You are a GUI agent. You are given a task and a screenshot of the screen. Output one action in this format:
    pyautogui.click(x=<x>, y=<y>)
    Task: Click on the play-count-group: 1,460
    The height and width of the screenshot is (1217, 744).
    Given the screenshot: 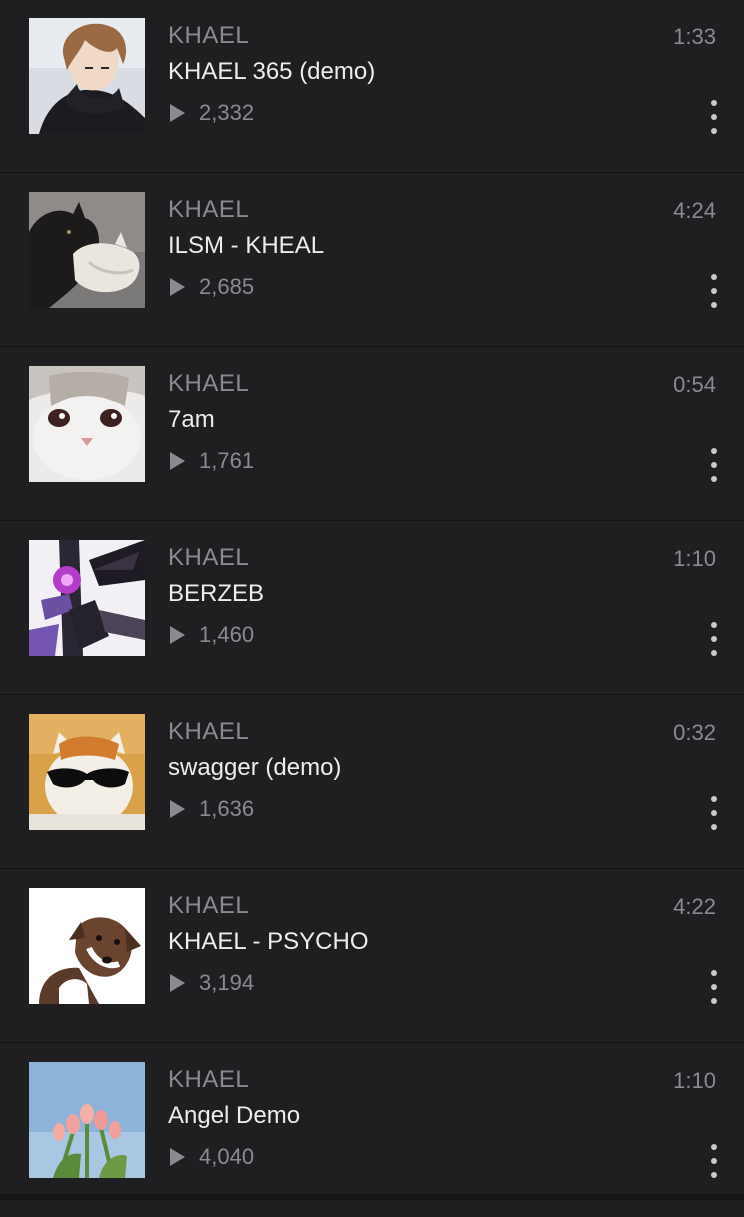 What is the action you would take?
    pyautogui.click(x=211, y=635)
    